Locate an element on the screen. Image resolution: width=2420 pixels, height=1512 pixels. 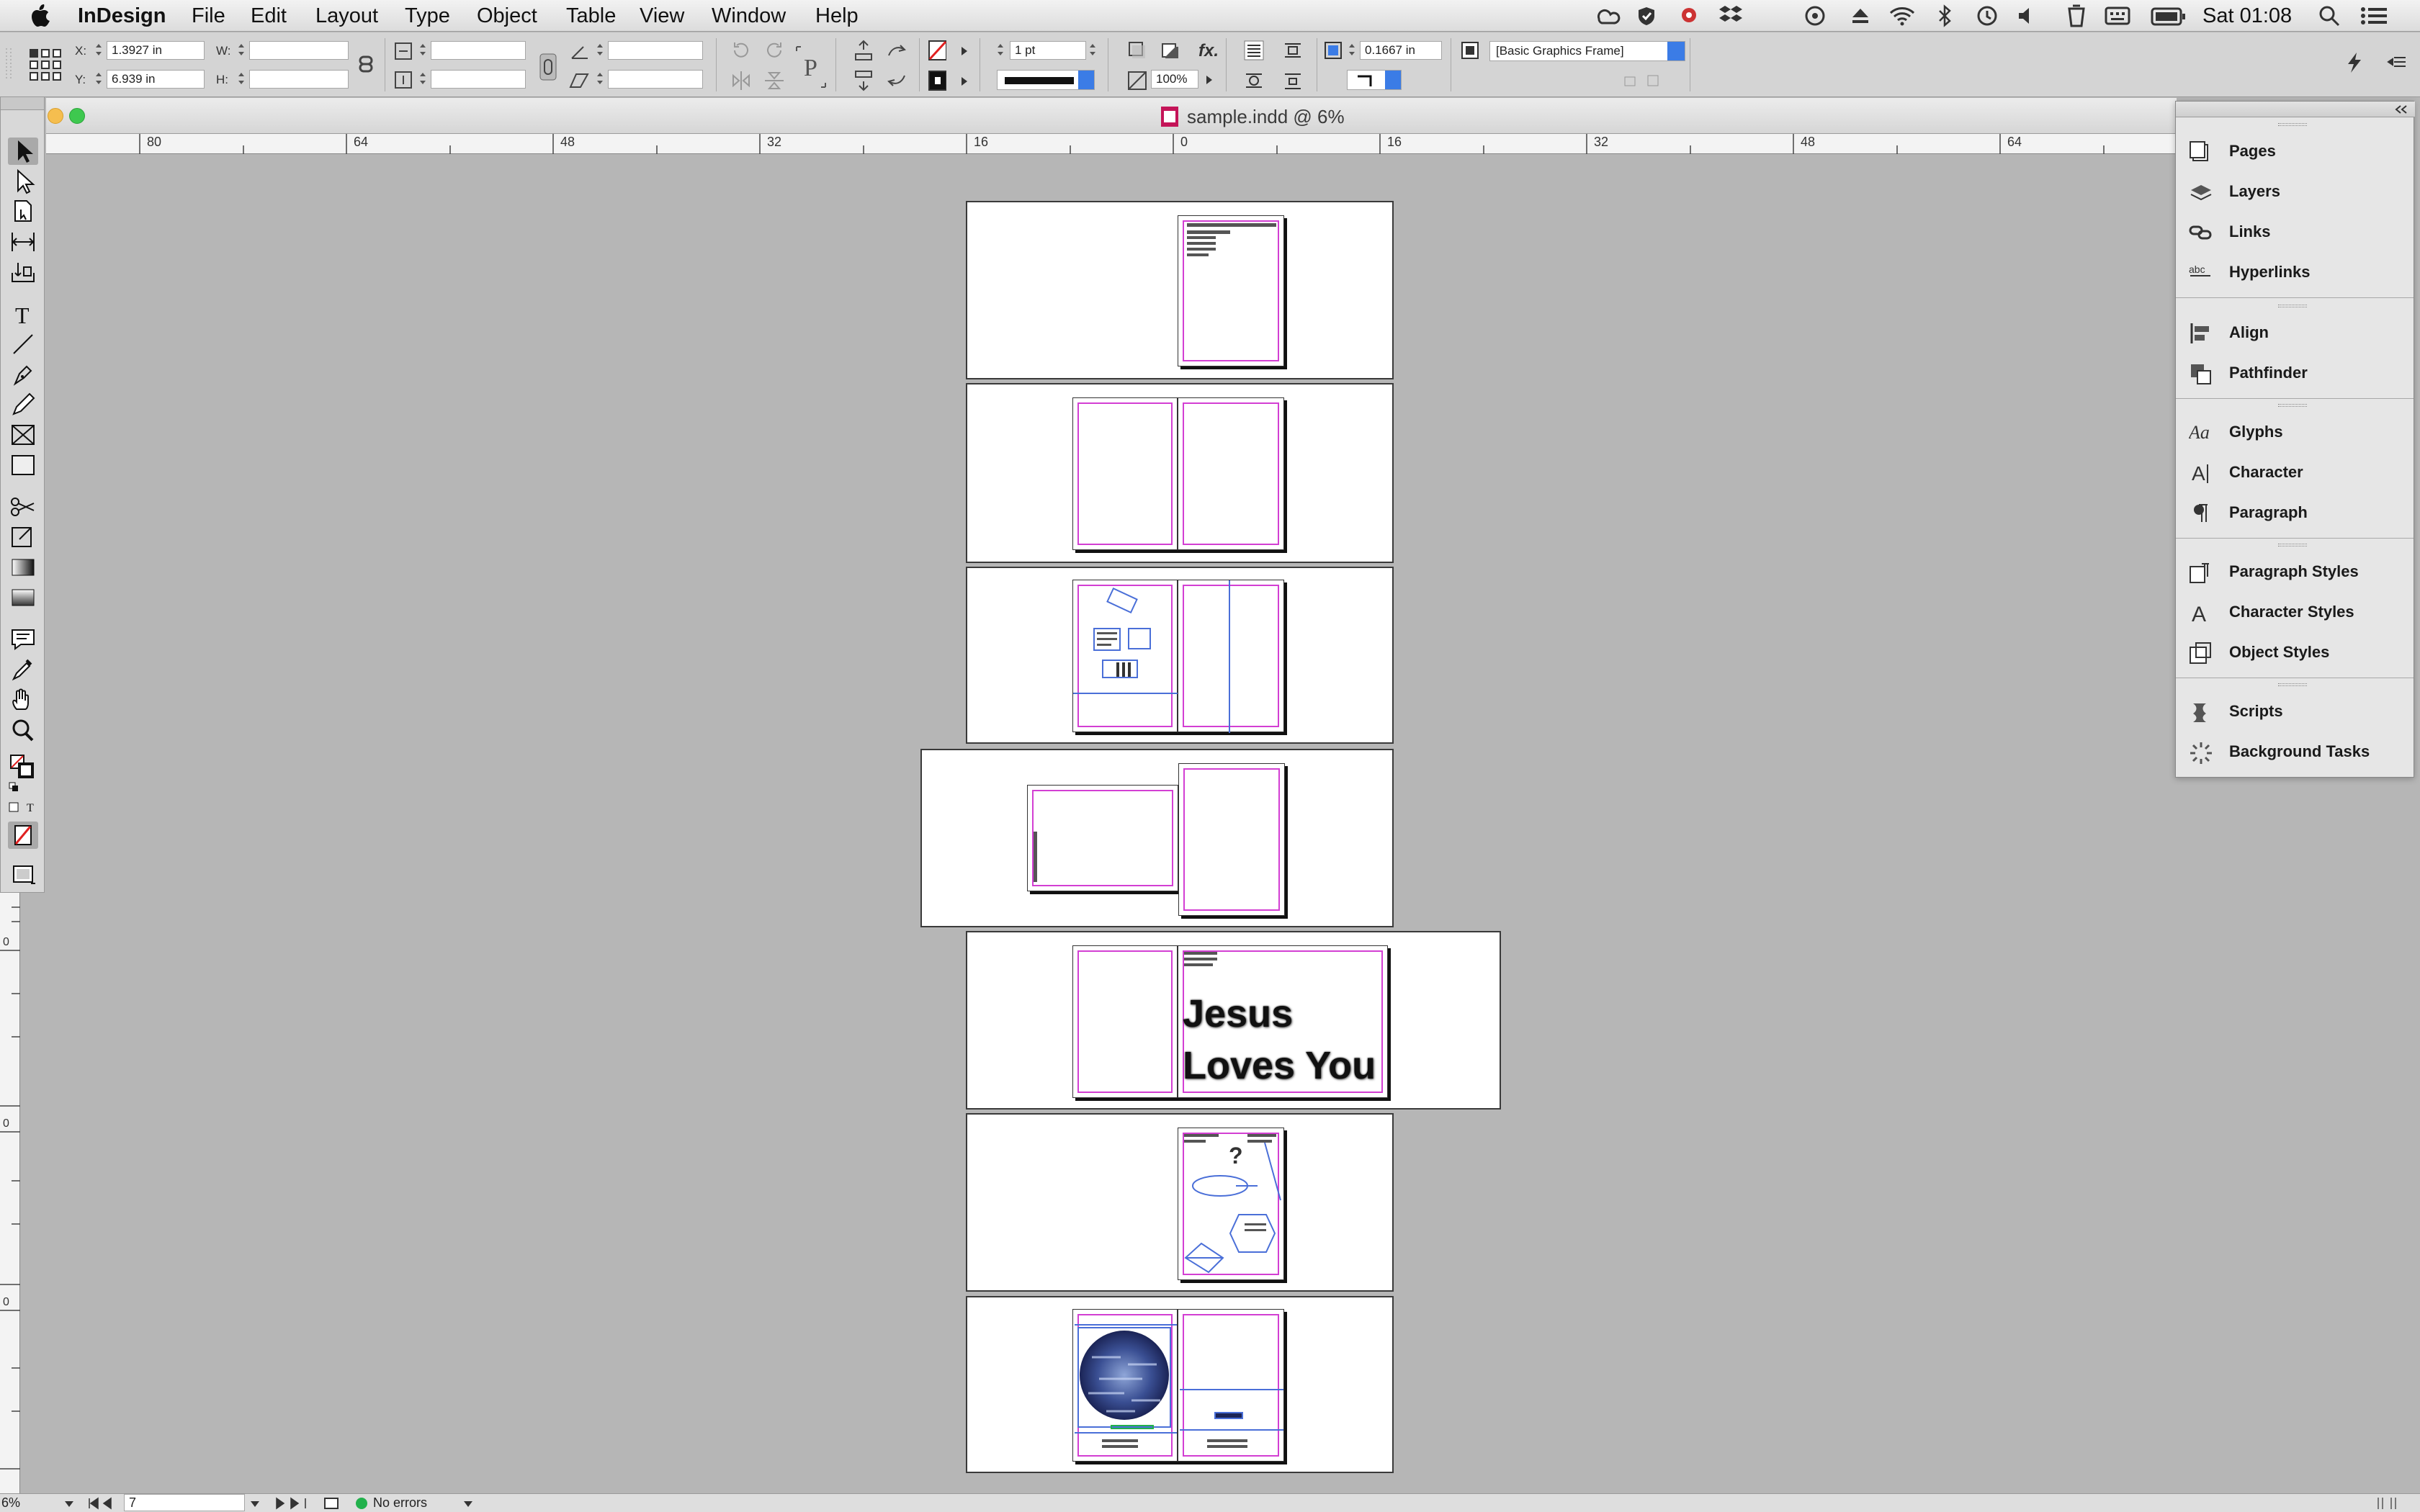
volume-icon is located at coordinates (2027, 16).